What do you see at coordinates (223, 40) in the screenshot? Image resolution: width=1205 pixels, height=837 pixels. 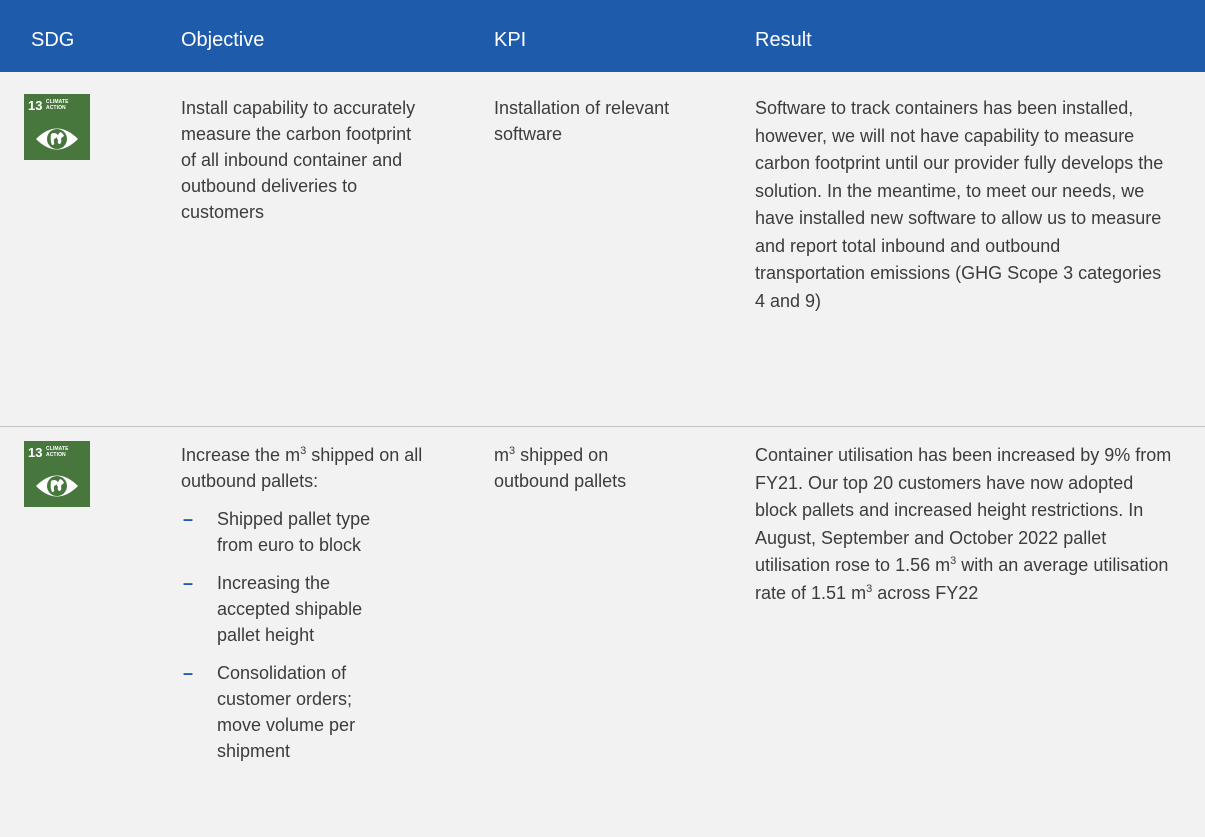 I see `header-objective: Objective` at bounding box center [223, 40].